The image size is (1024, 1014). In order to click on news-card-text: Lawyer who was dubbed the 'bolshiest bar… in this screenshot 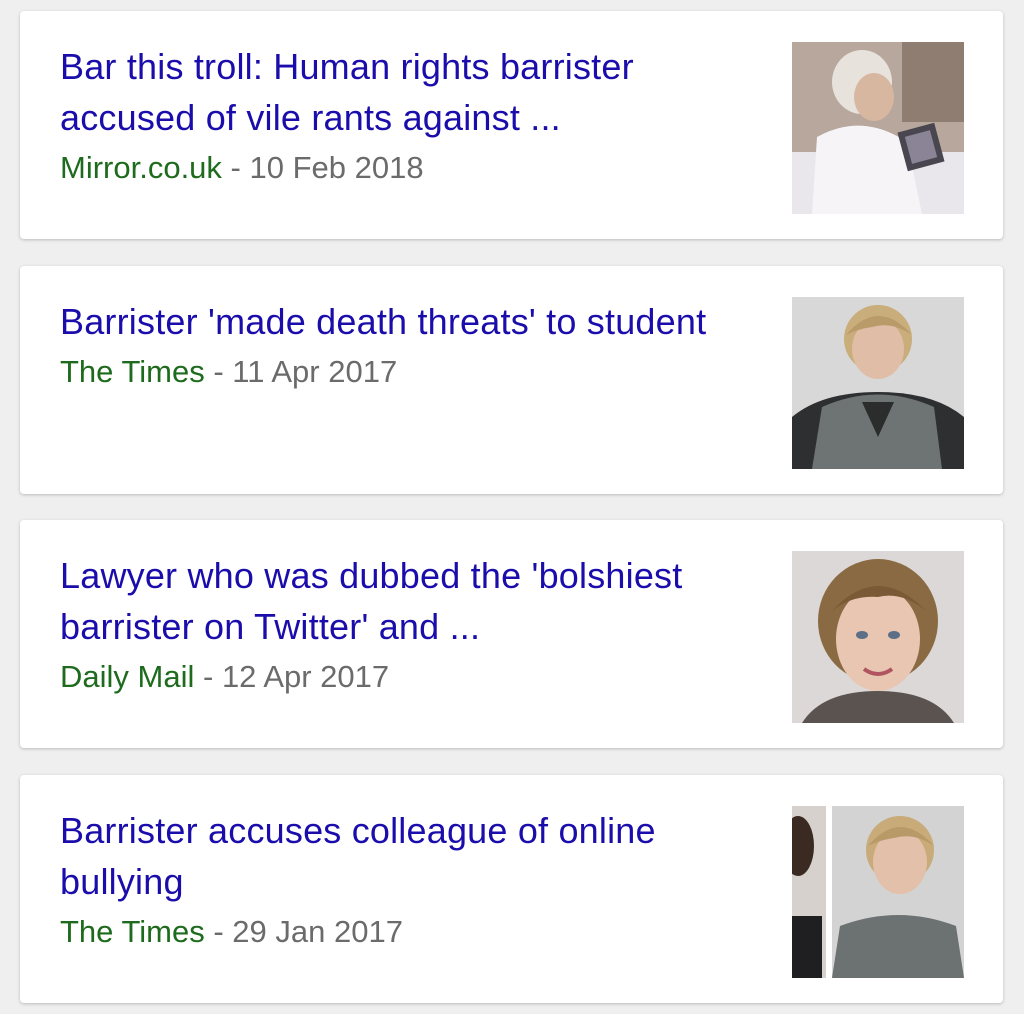, I will do `click(410, 626)`.